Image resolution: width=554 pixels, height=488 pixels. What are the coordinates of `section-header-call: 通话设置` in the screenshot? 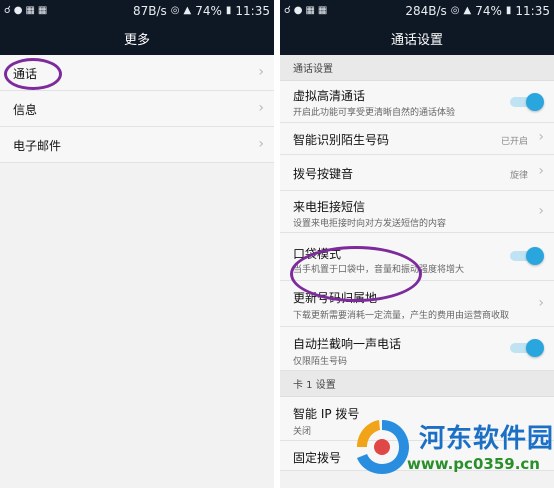 It's located at (417, 68).